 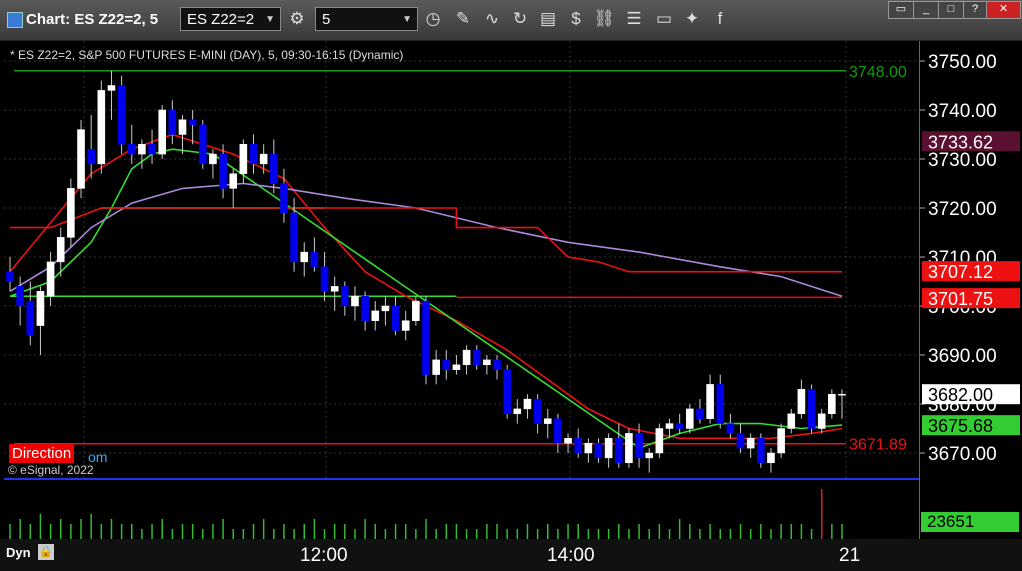 I want to click on copyright-text: © eSignal, 2022, so click(x=51, y=470).